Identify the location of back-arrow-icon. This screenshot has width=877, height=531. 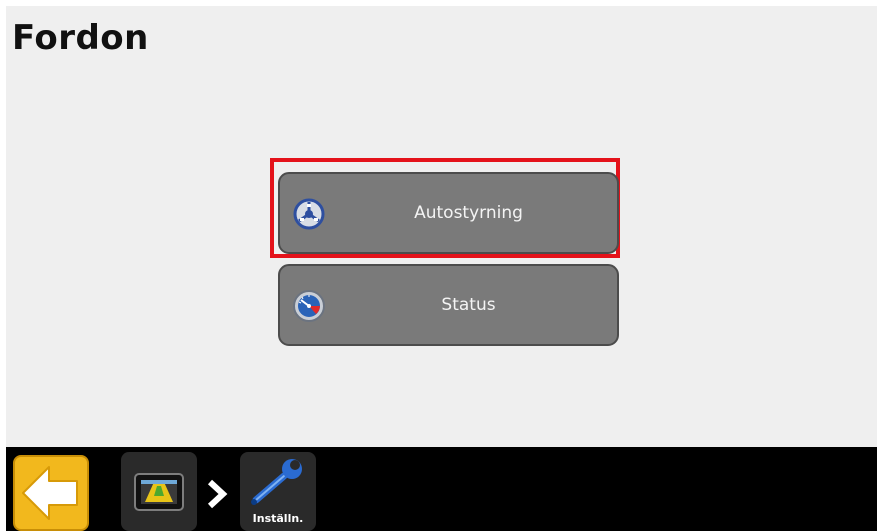
(50, 493).